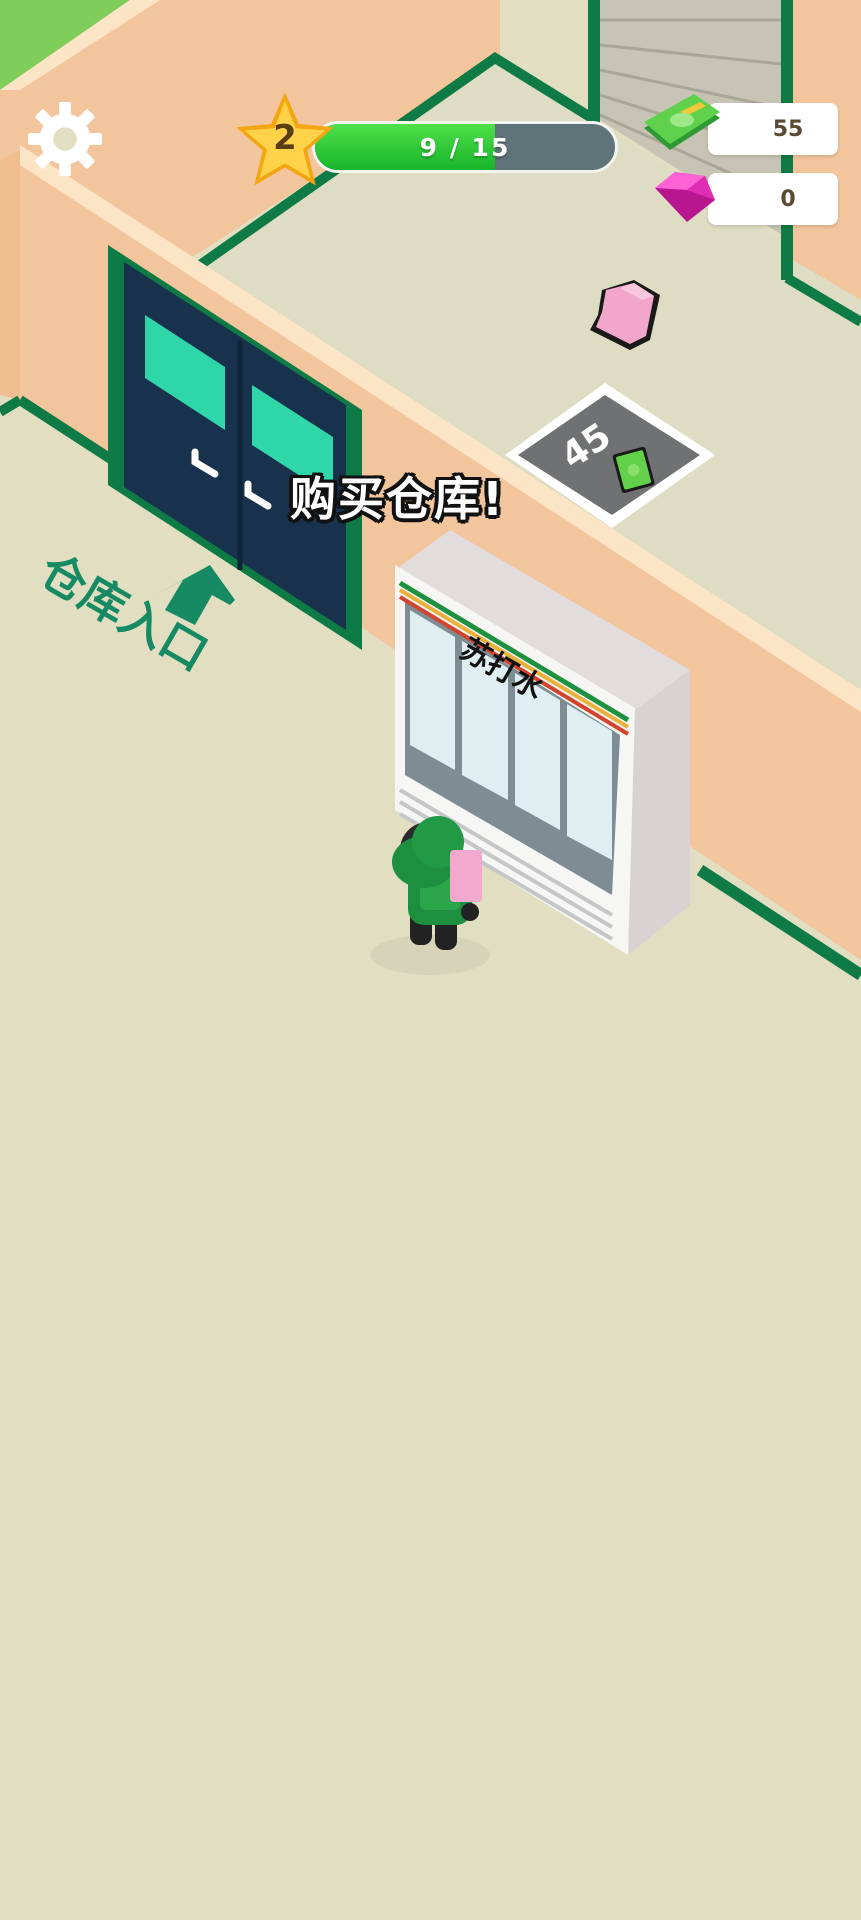 This screenshot has height=1920, width=861. What do you see at coordinates (10, 275) in the screenshot?
I see `left-wall-face` at bounding box center [10, 275].